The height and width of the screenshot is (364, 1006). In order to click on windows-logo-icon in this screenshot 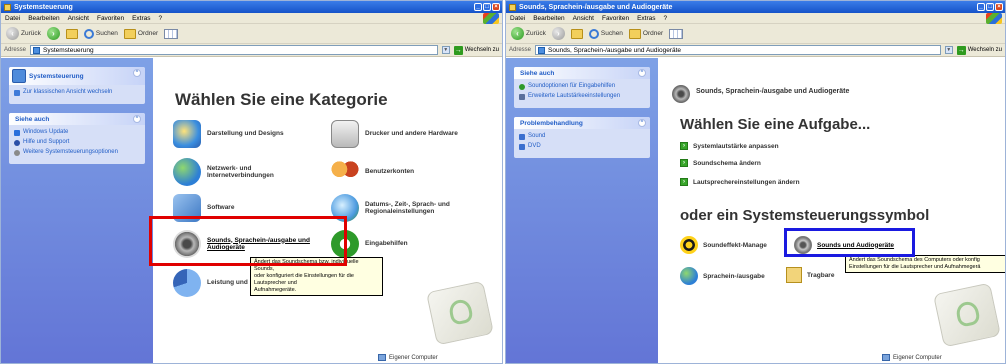, I will do `click(994, 18)`.